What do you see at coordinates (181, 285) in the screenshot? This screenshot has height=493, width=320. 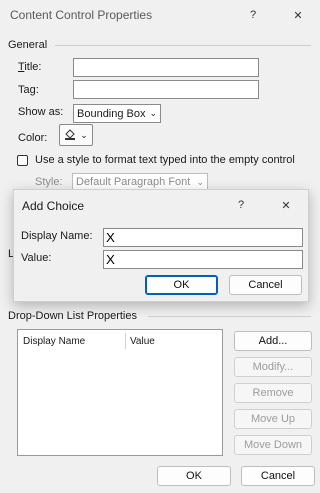 I see `add-choice-ok-button: OK` at bounding box center [181, 285].